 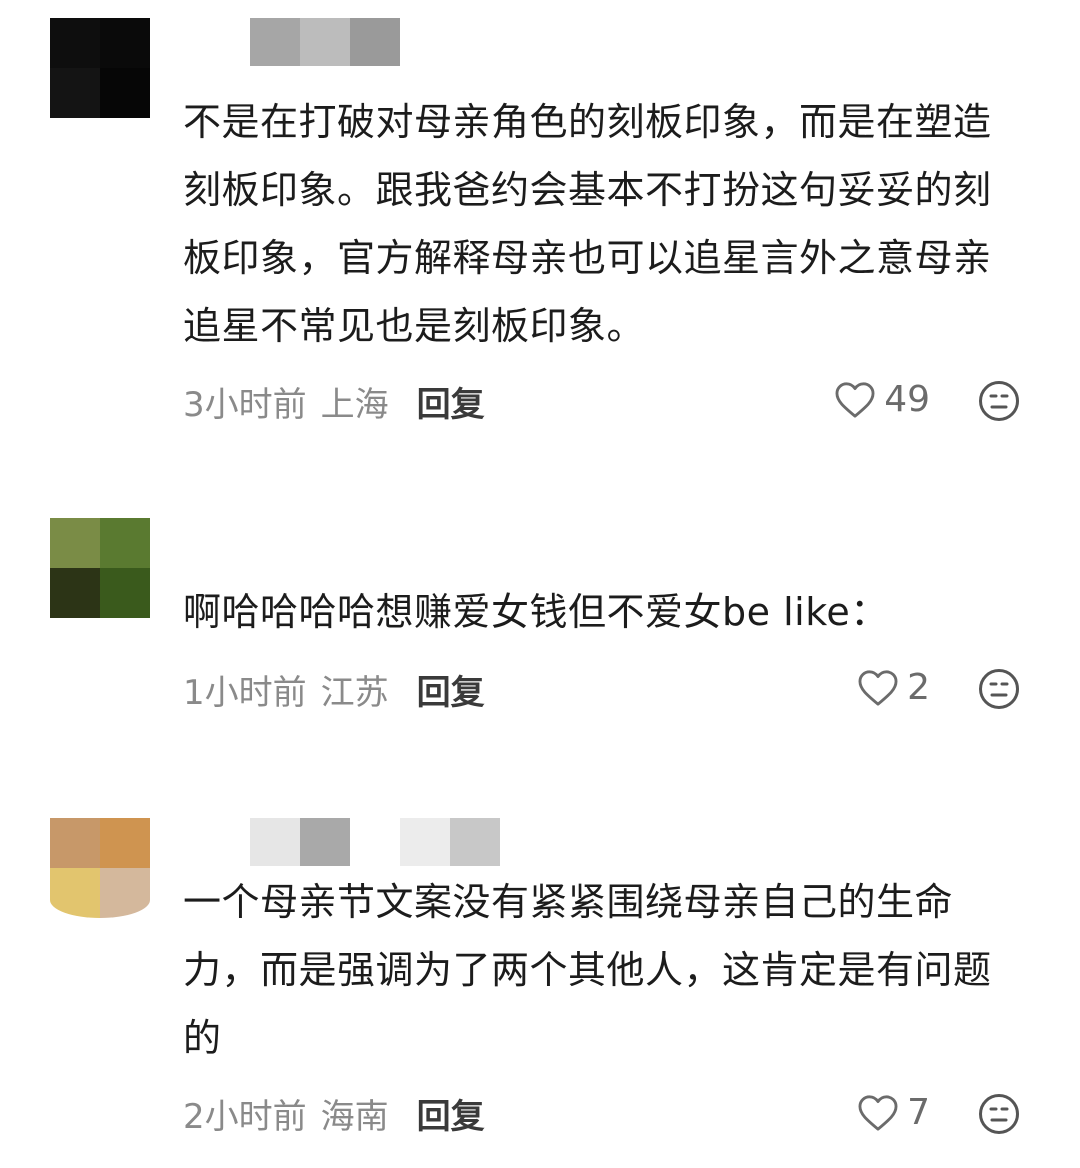 I want to click on comment-time: 3小时前, so click(x=245, y=404).